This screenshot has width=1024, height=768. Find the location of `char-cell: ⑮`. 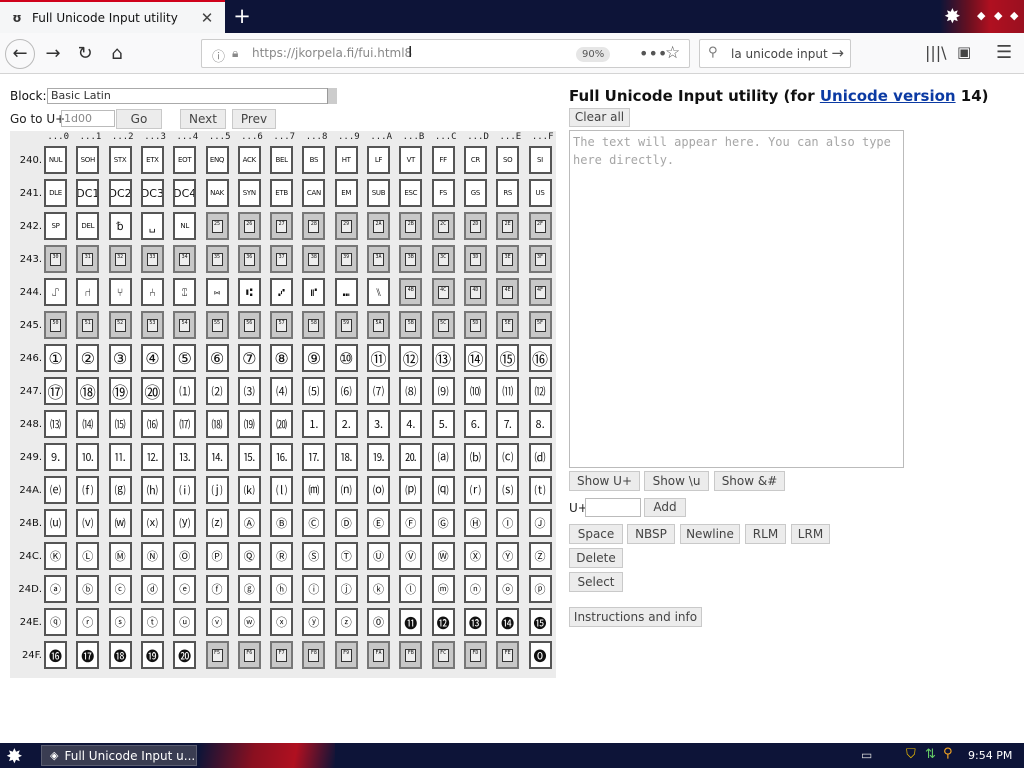

char-cell: ⑮ is located at coordinates (508, 358).